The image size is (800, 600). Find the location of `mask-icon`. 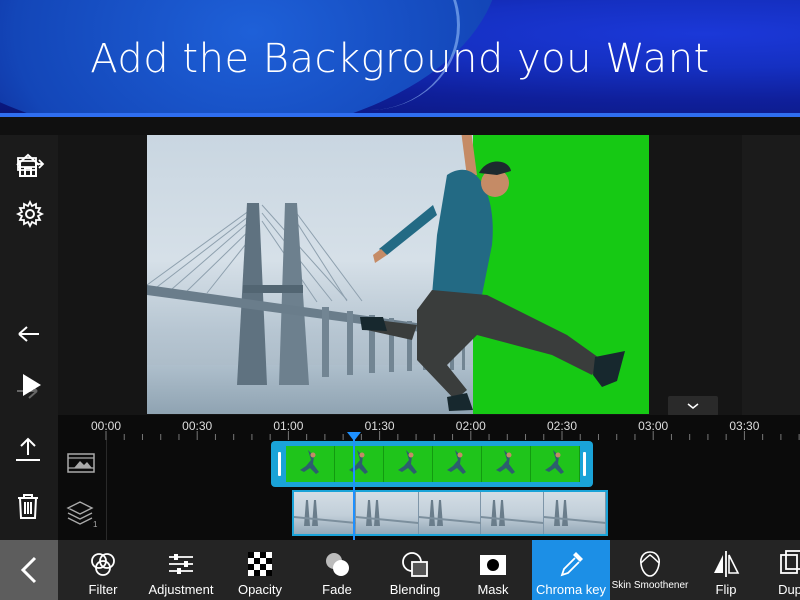

mask-icon is located at coordinates (493, 564).